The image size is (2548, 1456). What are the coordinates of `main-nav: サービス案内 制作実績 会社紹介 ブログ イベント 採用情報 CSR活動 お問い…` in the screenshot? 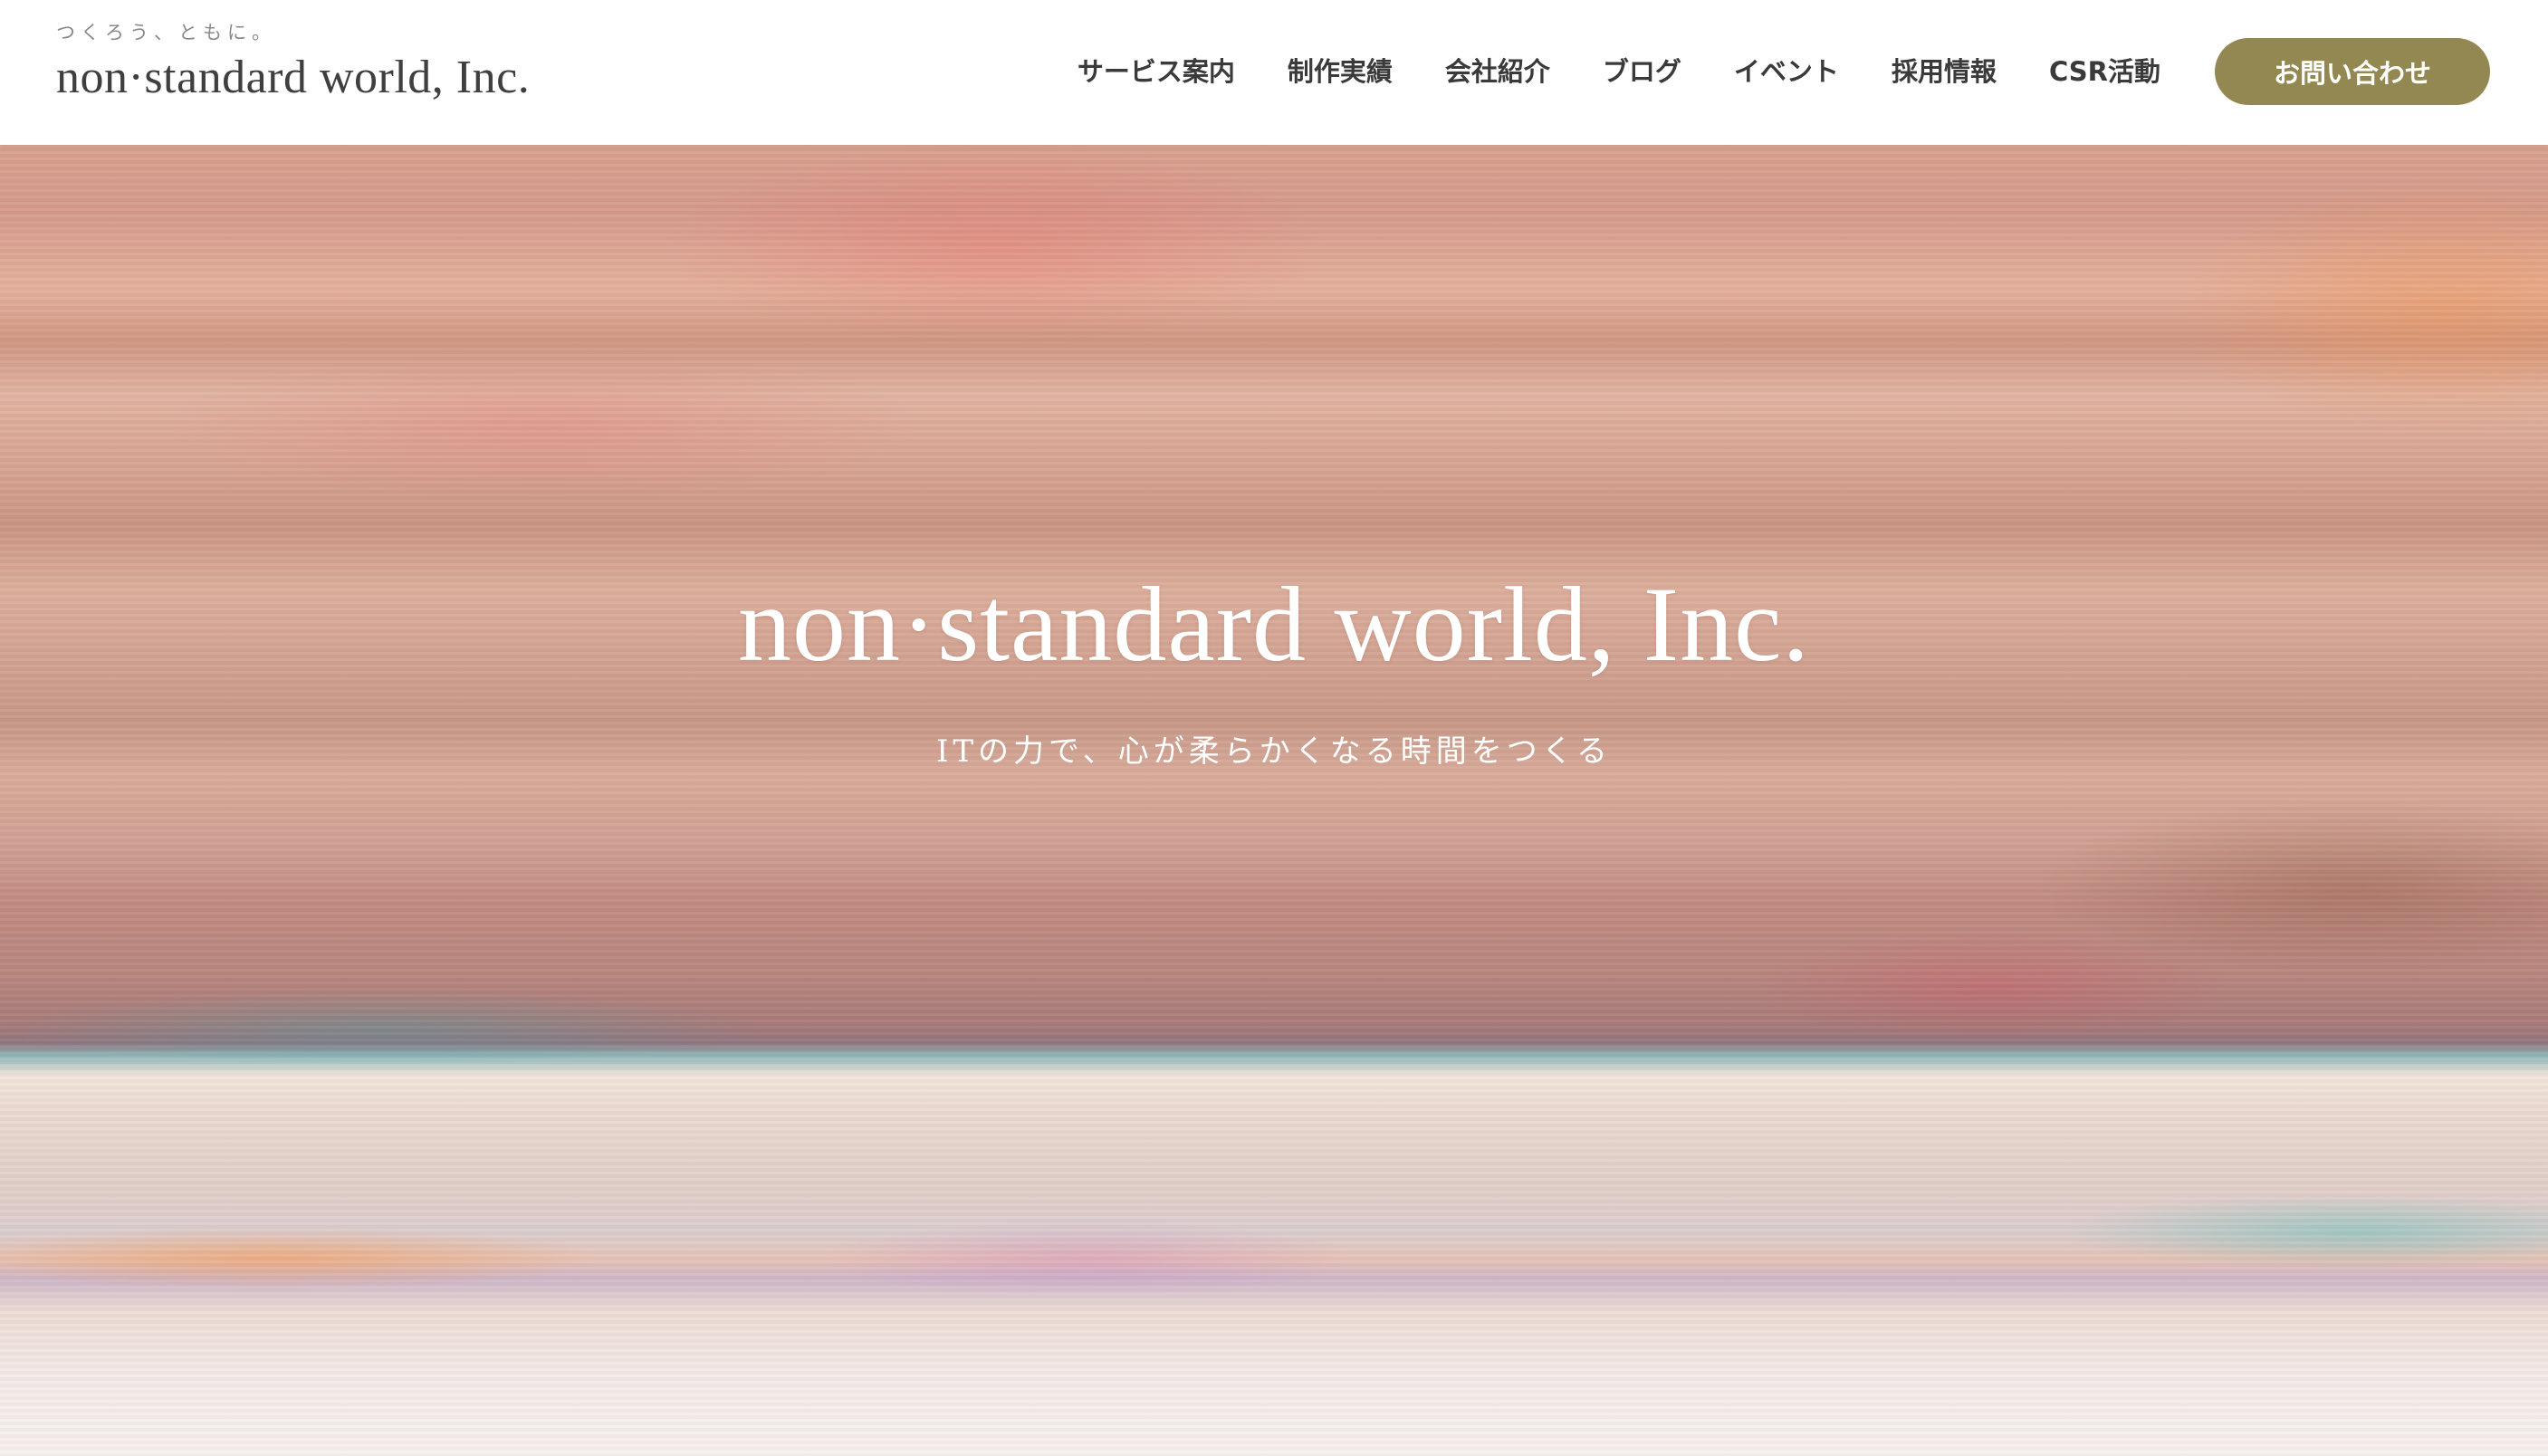 It's located at (1771, 71).